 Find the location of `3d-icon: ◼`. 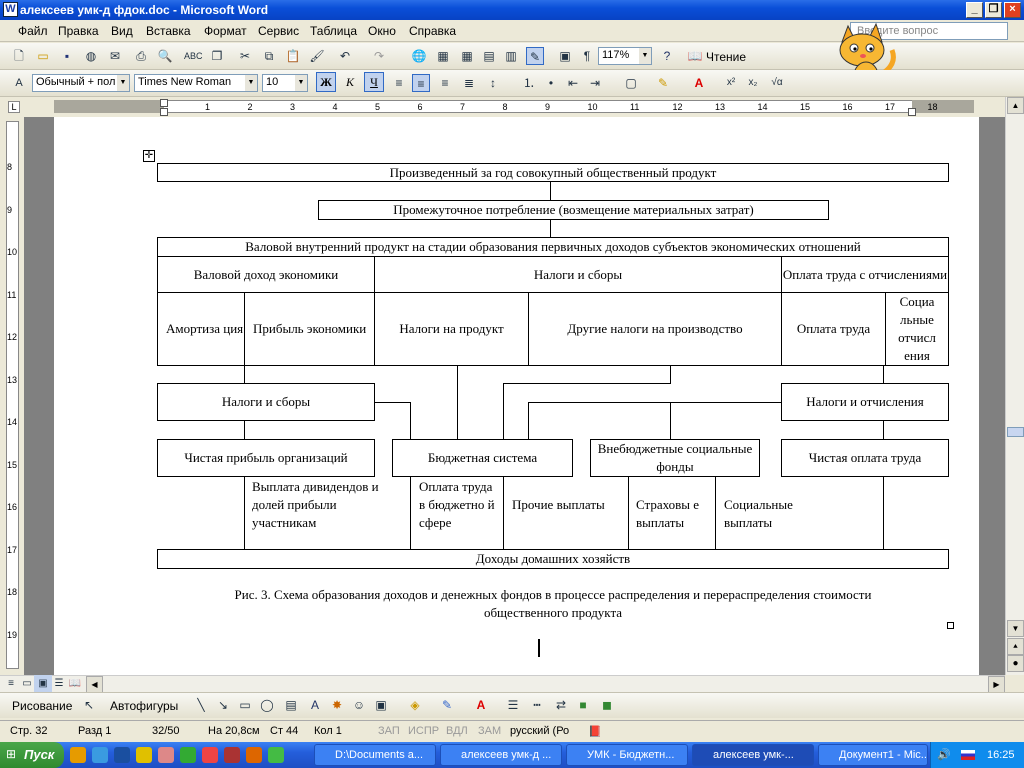

3d-icon: ◼ is located at coordinates (607, 705).